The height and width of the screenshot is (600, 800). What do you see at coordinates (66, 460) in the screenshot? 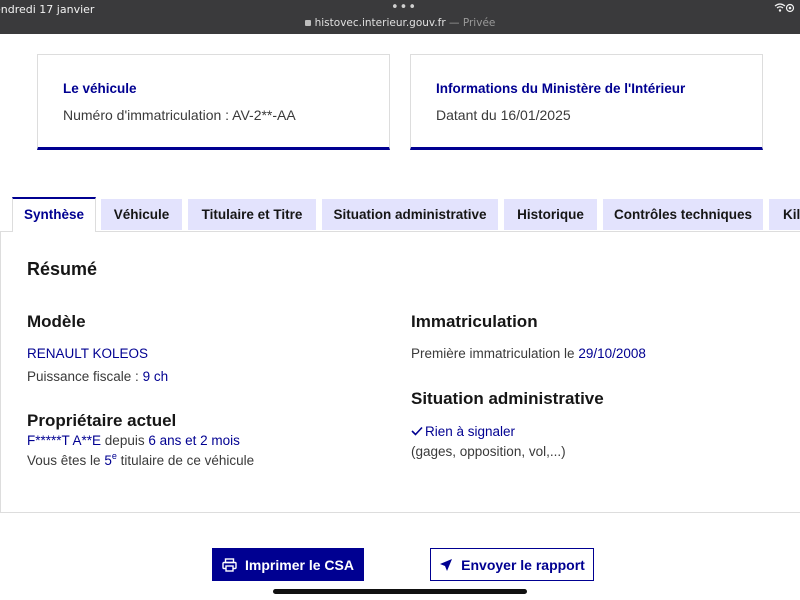
I see `owner-rank-prefix: Vous êtes le` at bounding box center [66, 460].